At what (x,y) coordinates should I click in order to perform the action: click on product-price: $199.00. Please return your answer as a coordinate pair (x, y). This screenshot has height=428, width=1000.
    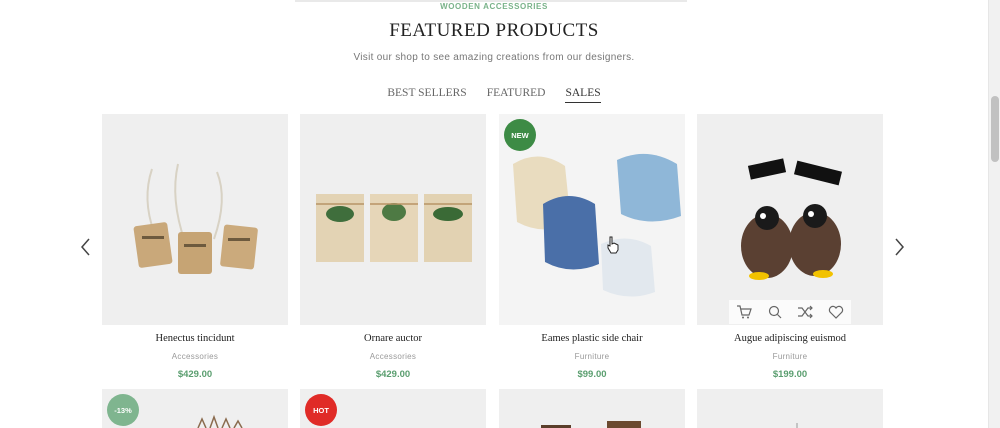
    Looking at the image, I should click on (790, 374).